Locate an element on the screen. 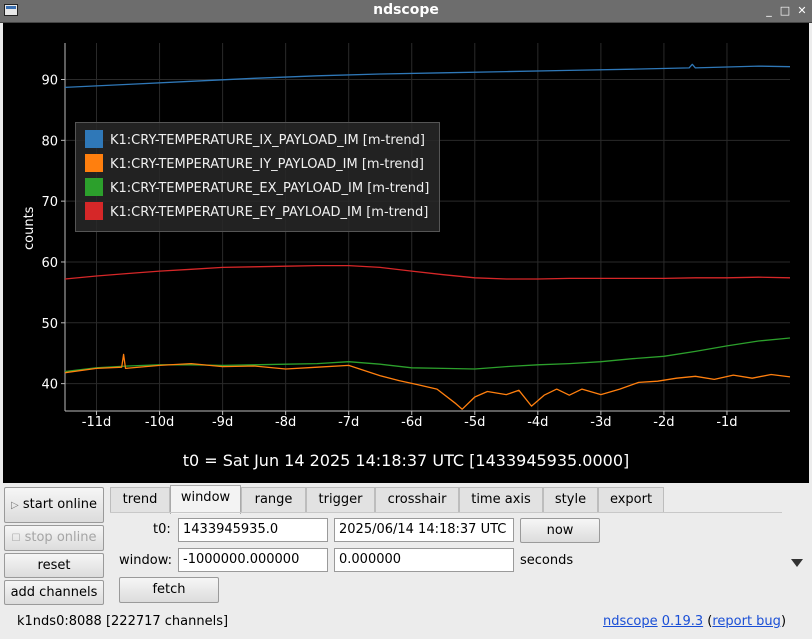 Image resolution: width=812 pixels, height=639 pixels. version-link: 0.19.3 is located at coordinates (682, 621).